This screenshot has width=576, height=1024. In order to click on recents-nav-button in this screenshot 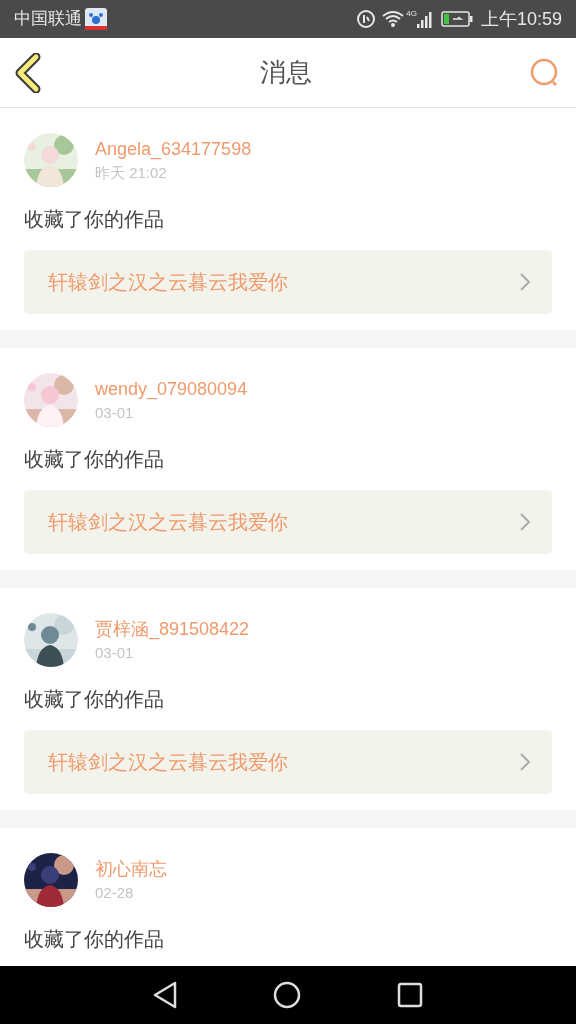, I will do `click(410, 995)`.